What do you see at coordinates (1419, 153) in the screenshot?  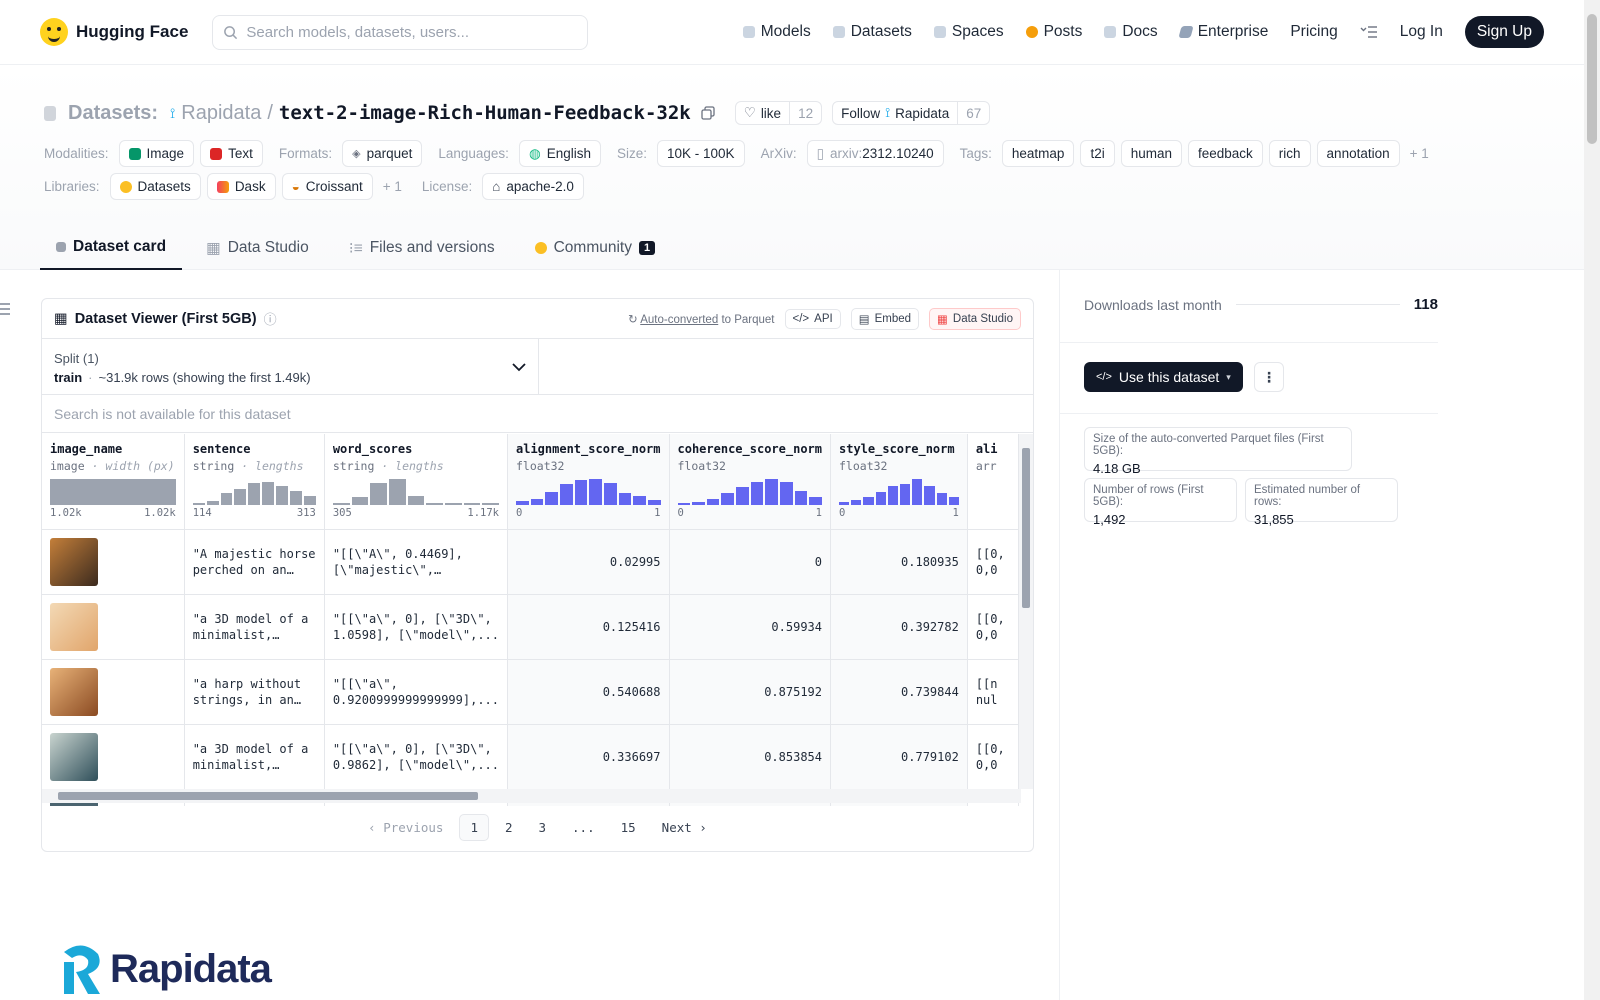 I see `tags-more: + 1` at bounding box center [1419, 153].